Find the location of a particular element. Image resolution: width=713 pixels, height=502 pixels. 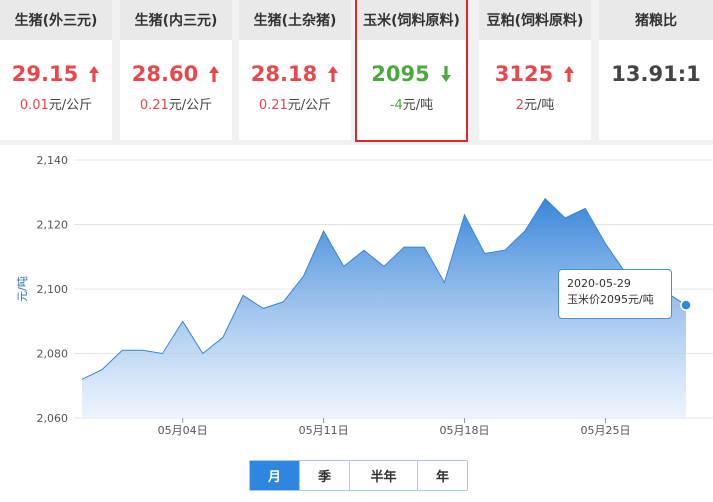

card-price: 3125 is located at coordinates (535, 74).